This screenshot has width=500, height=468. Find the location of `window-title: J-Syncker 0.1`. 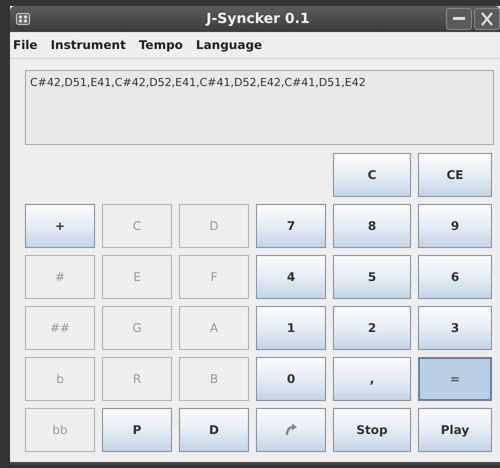

window-title: J-Syncker 0.1 is located at coordinates (257, 19).